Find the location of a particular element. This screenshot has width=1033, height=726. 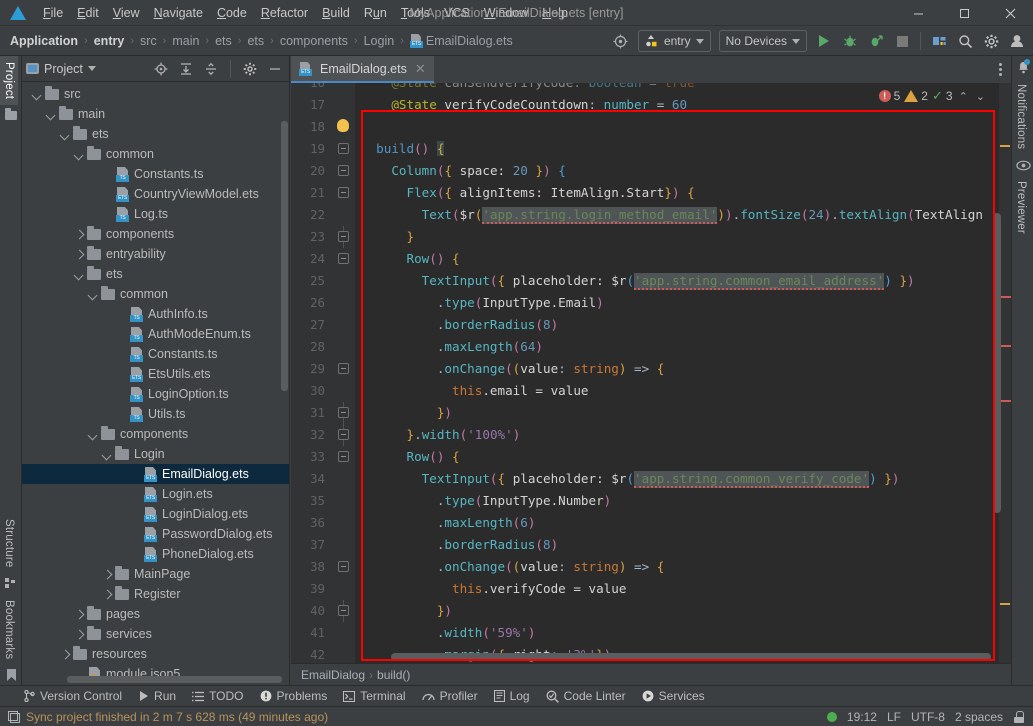

editor-tab-emaildialog: EmailDialog.ets ✕ is located at coordinates (362, 69).